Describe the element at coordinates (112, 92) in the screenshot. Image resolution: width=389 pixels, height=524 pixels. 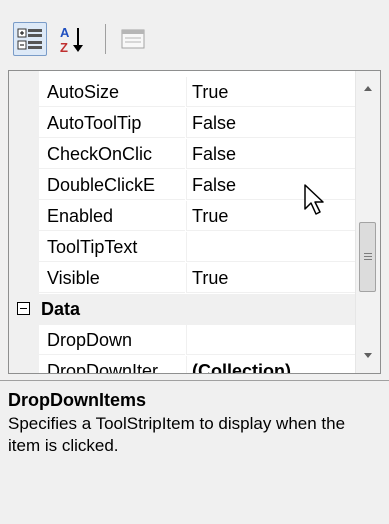
I see `property-name: AutoSize` at that location.